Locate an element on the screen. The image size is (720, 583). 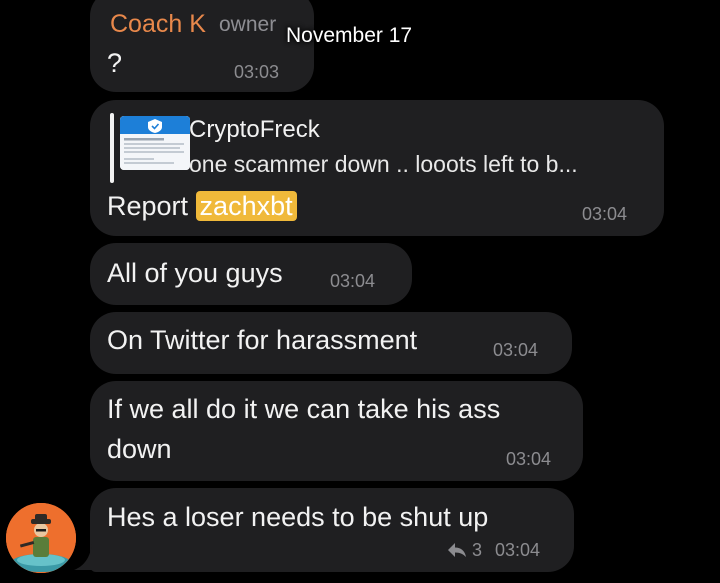
quote-accent-bar is located at coordinates (112, 148).